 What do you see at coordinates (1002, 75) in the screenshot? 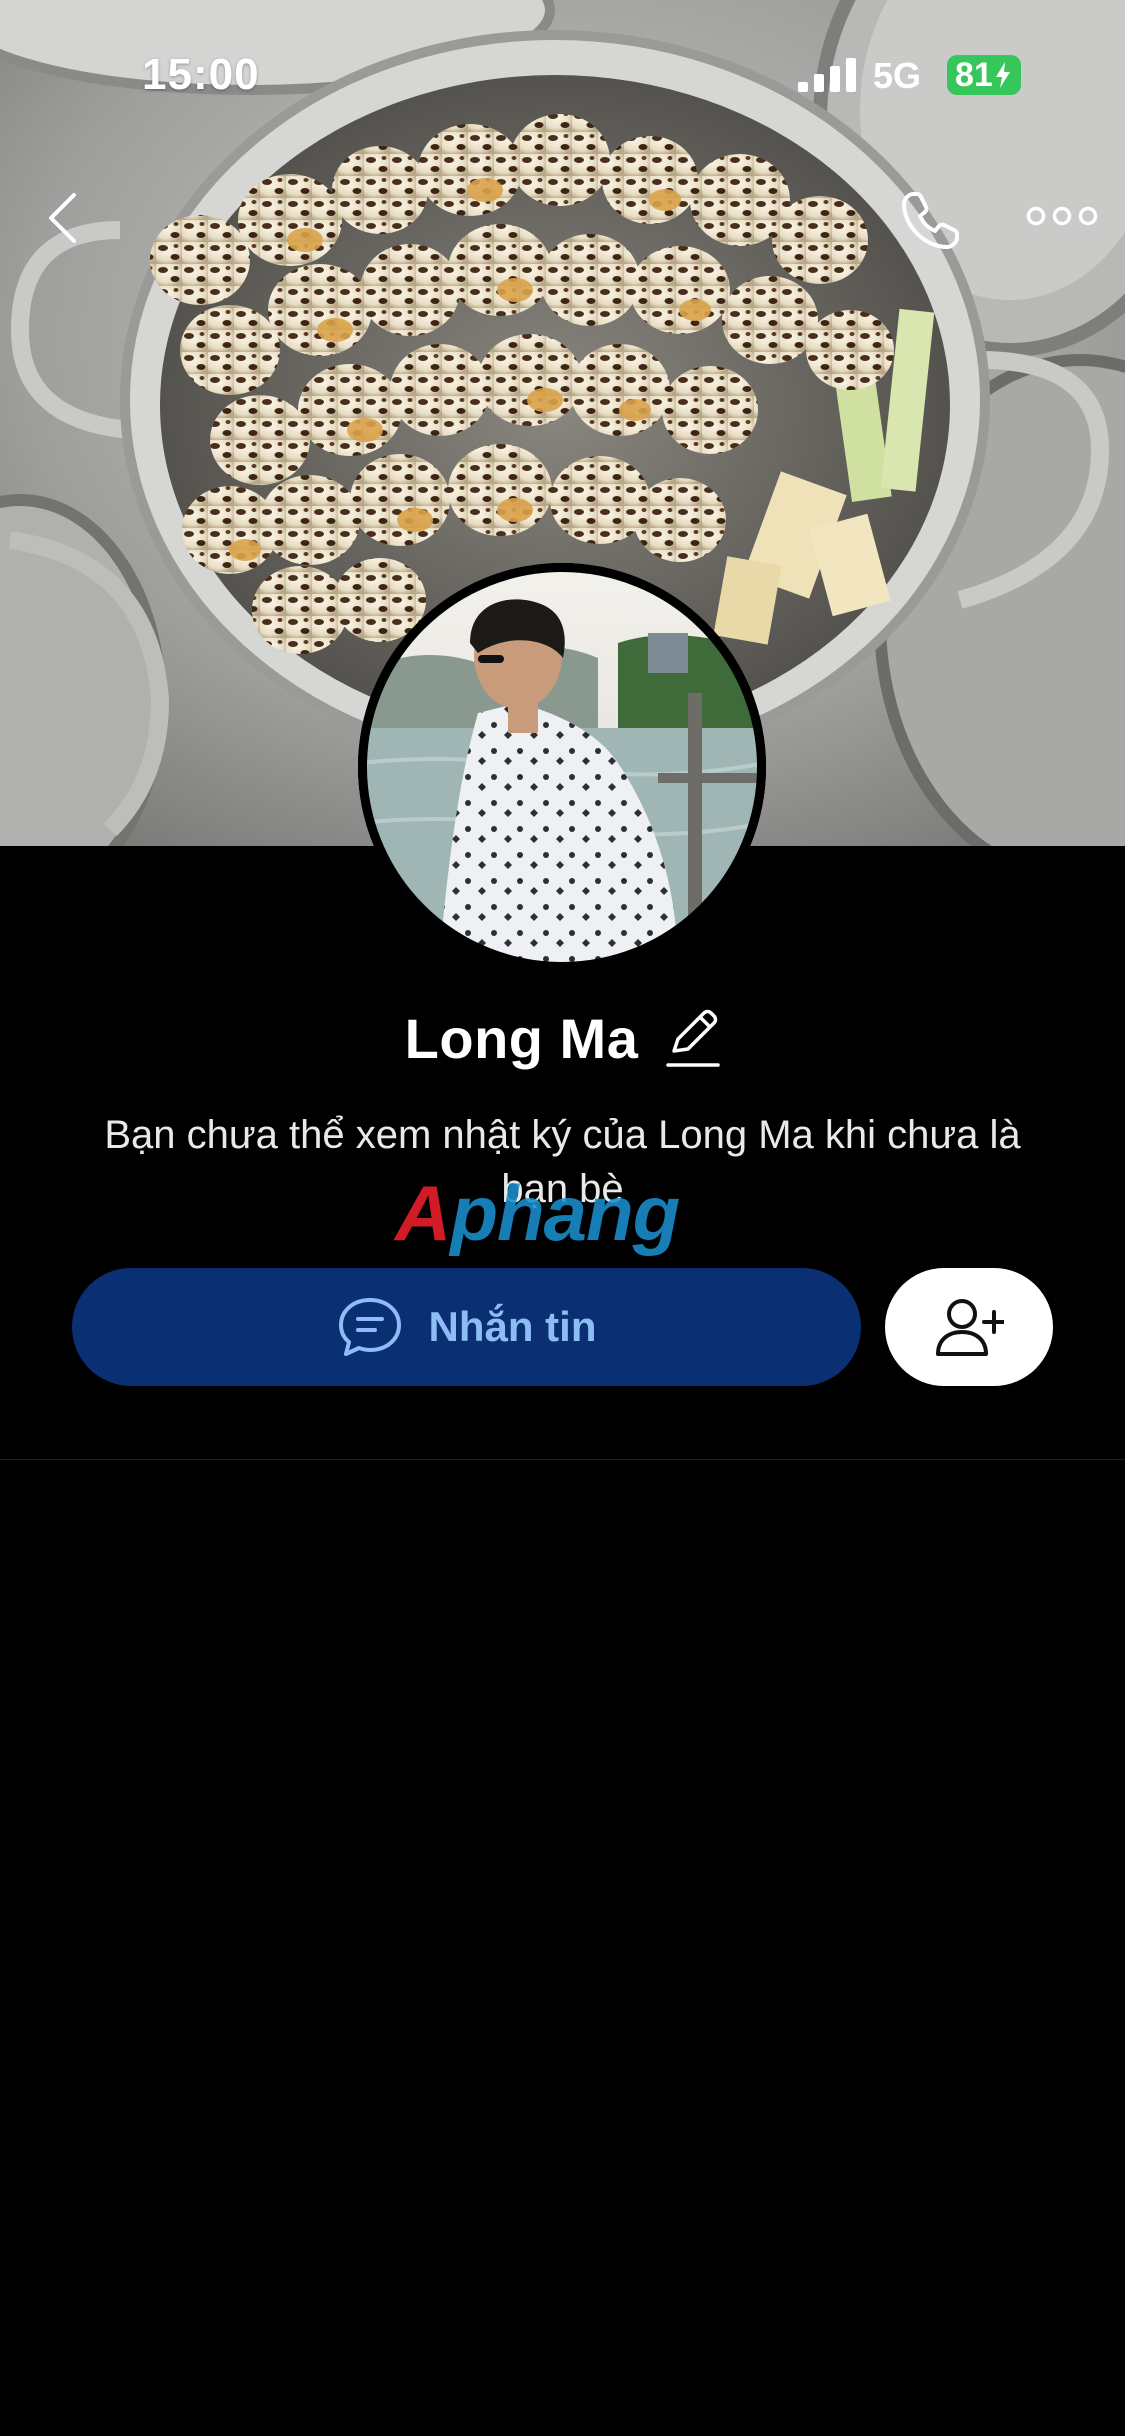
I see `charging-bolt-icon` at bounding box center [1002, 75].